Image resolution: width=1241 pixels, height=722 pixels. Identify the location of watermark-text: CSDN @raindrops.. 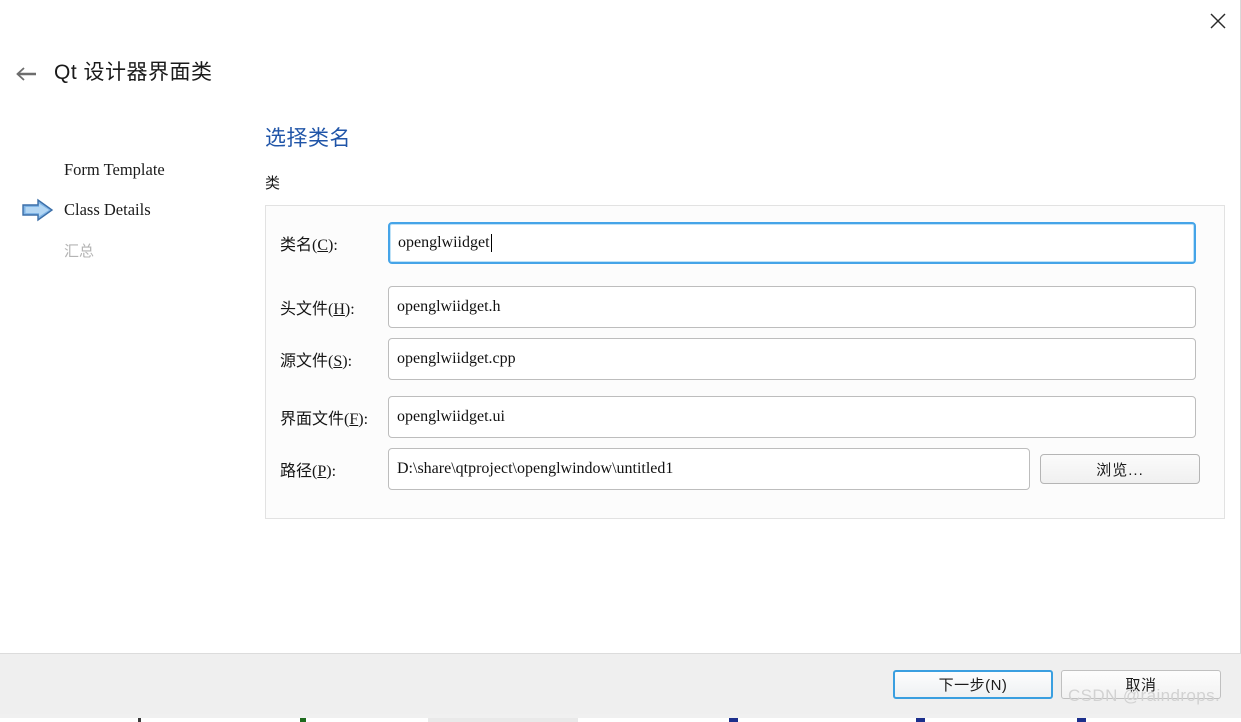
(1144, 695).